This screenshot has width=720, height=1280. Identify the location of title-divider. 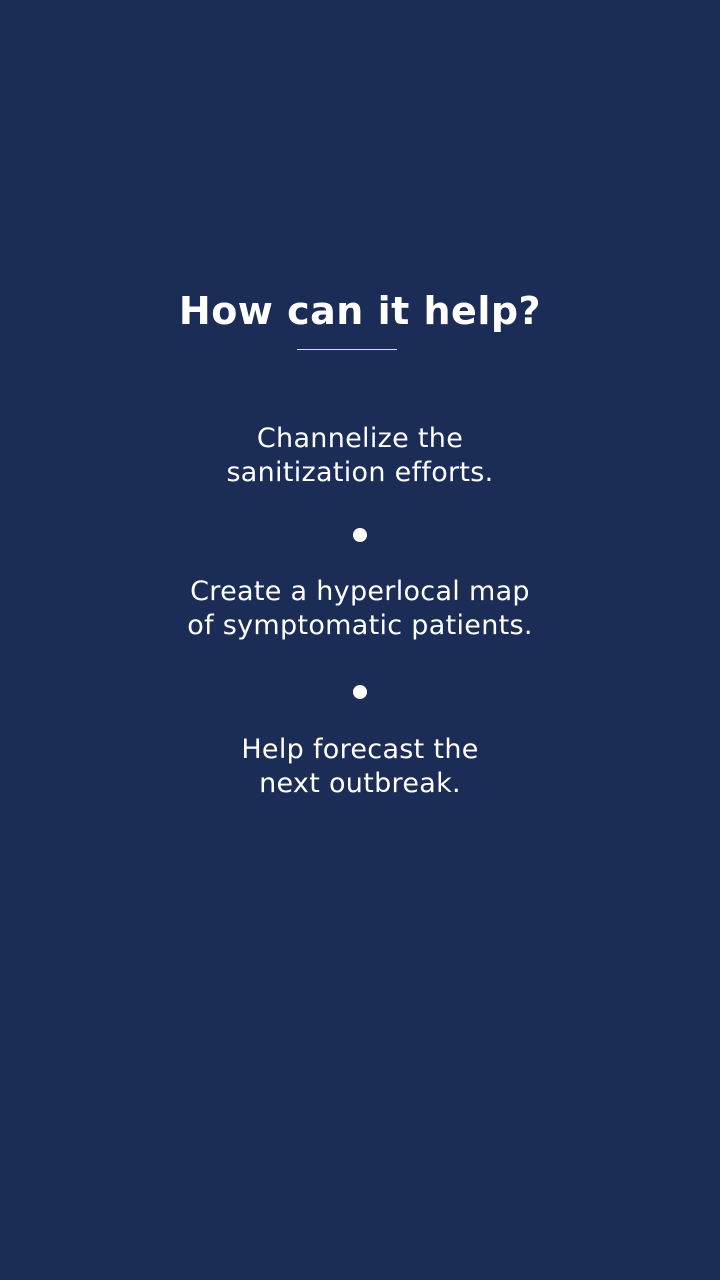
(347, 349).